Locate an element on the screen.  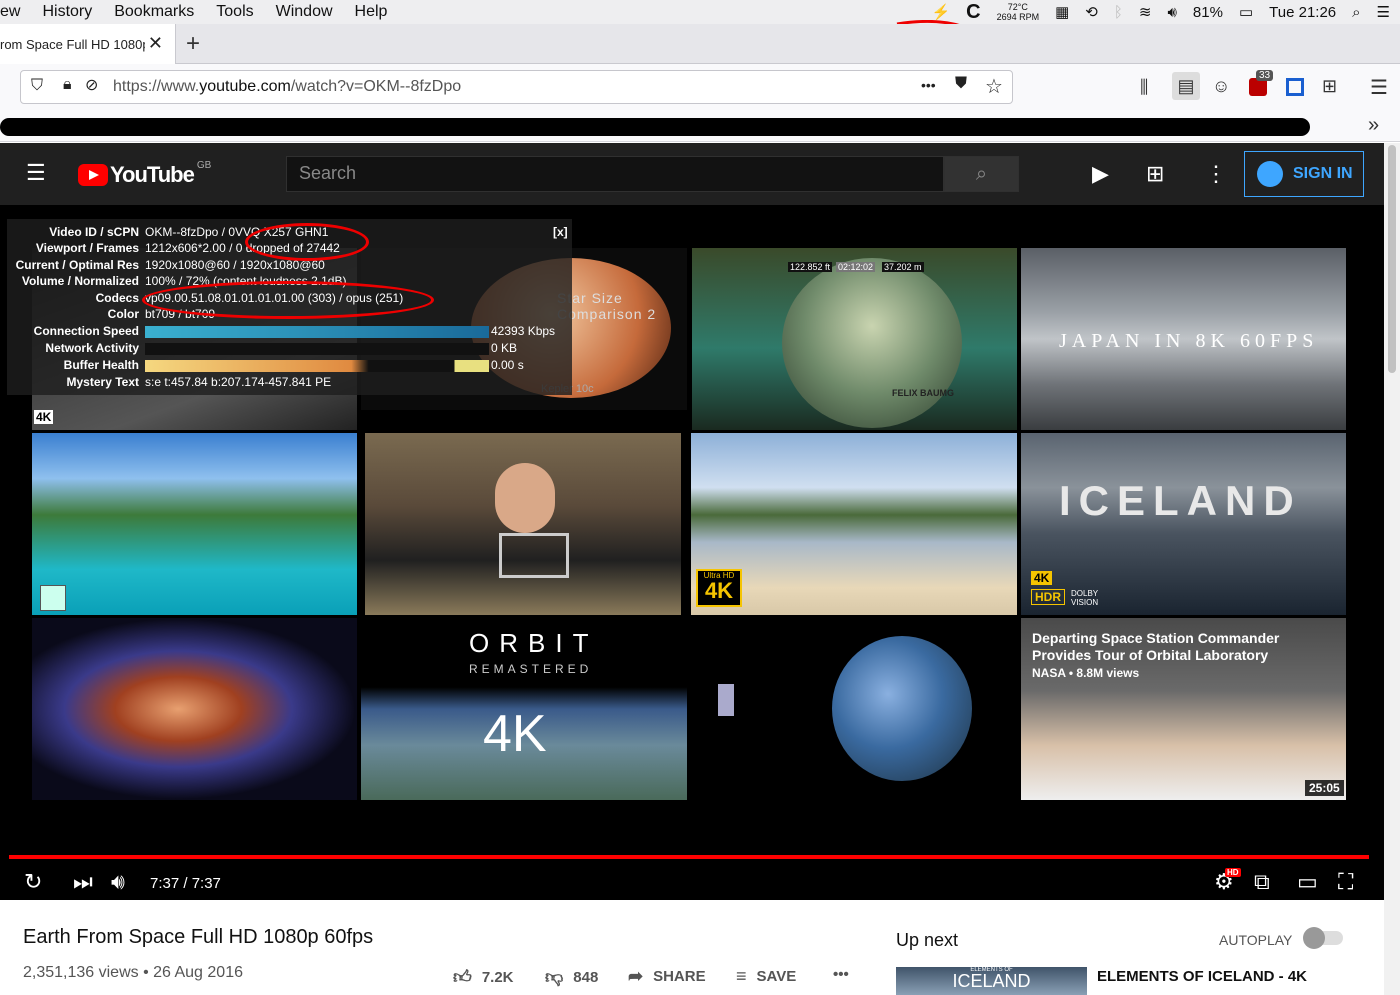
end-screen-video-10: ORBIT REMASTERED 4K is located at coordinates (524, 709).